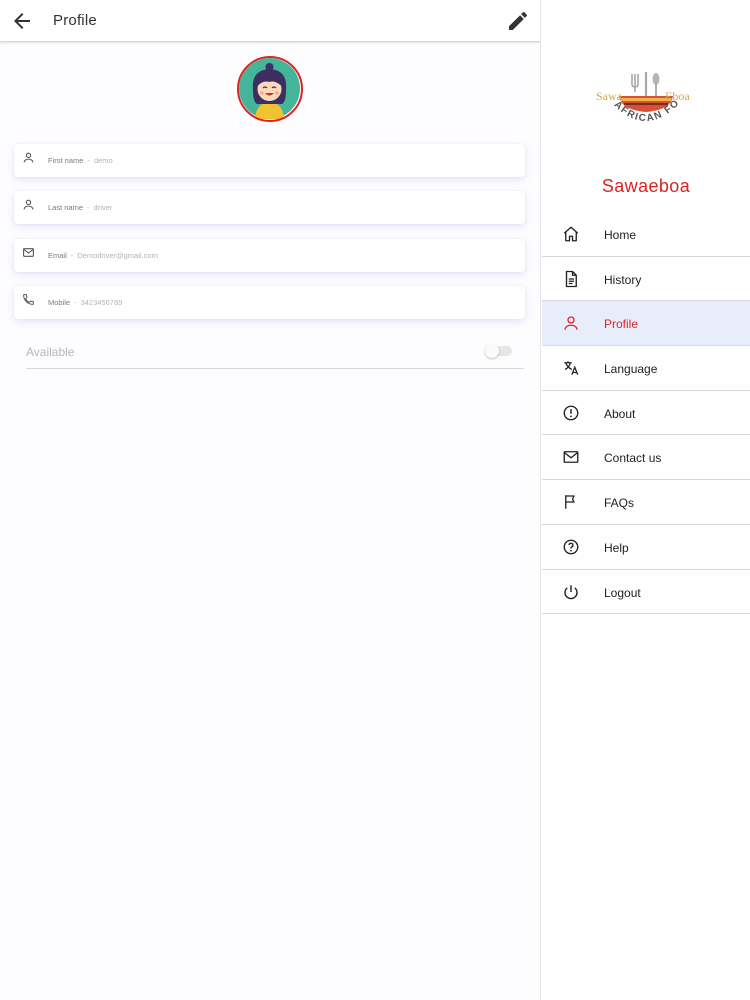  I want to click on menu-item-profile: Profile, so click(646, 324).